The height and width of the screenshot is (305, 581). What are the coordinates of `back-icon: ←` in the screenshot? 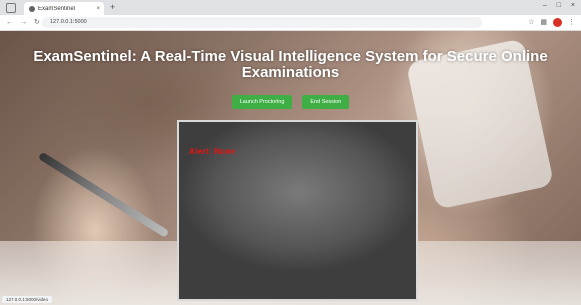 It's located at (9, 22).